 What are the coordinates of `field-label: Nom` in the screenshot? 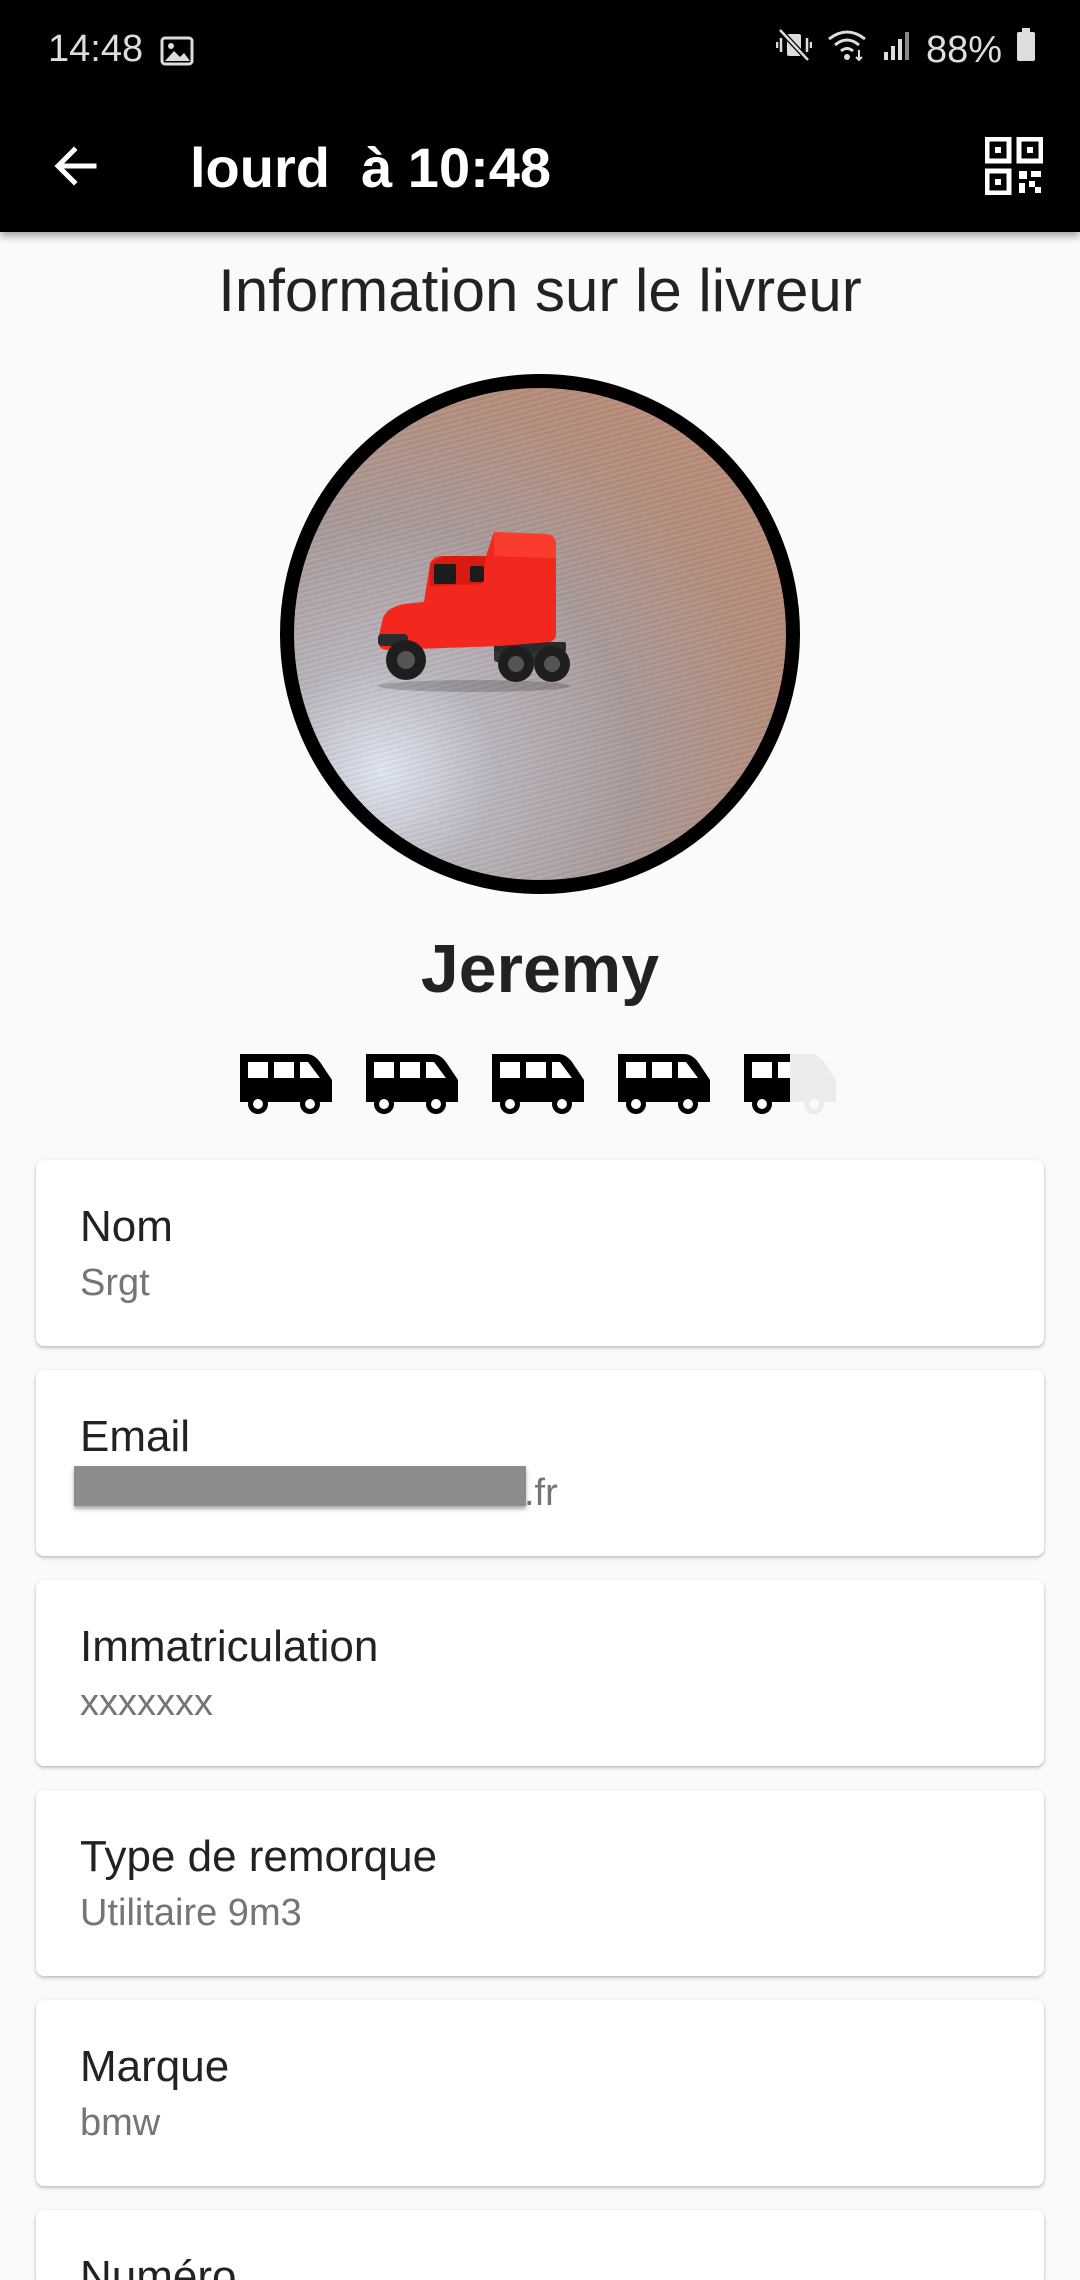 It's located at (126, 1226).